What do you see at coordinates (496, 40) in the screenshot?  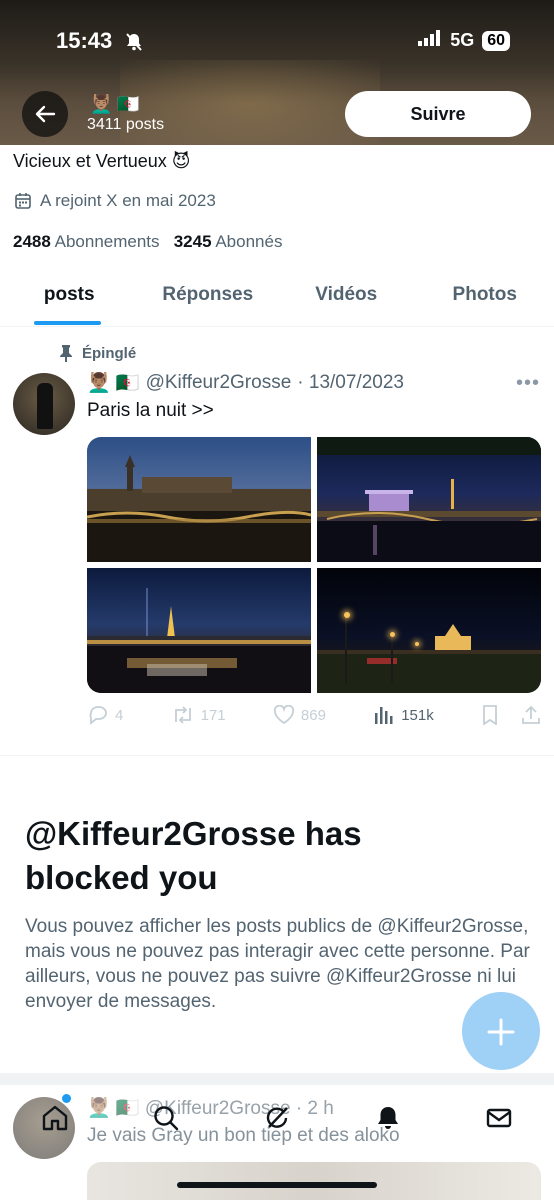 I see `battery-icon: 60` at bounding box center [496, 40].